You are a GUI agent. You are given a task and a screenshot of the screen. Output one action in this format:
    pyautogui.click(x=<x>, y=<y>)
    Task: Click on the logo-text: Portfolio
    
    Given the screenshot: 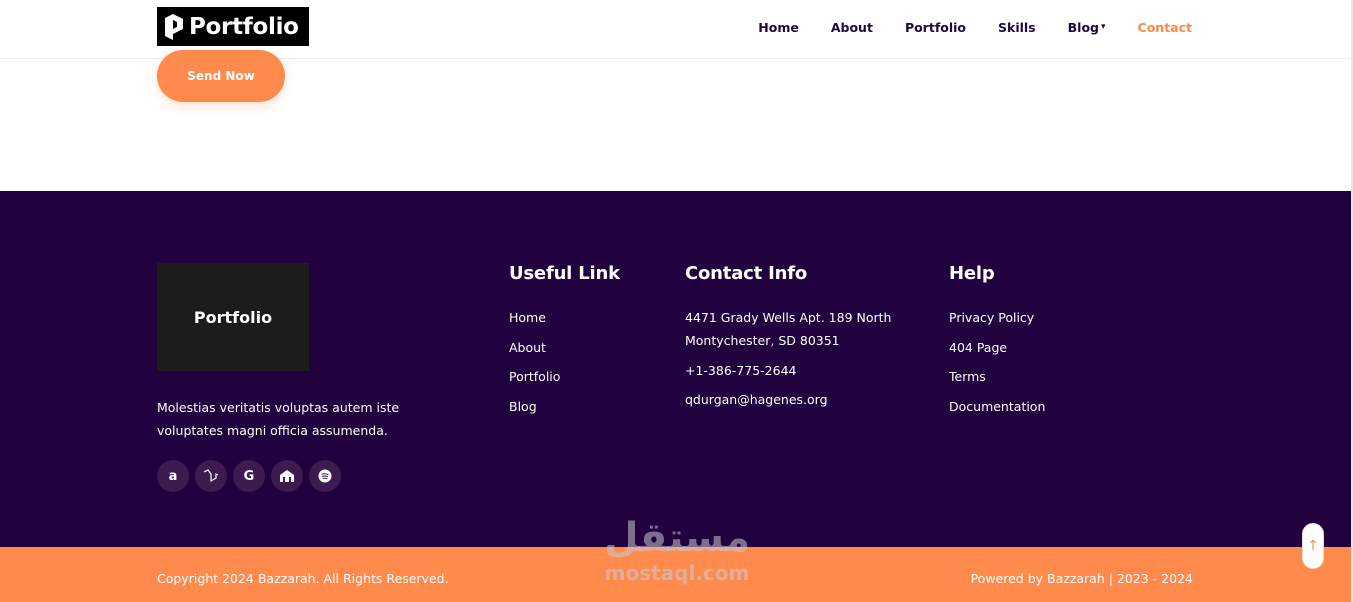 What is the action you would take?
    pyautogui.click(x=244, y=26)
    